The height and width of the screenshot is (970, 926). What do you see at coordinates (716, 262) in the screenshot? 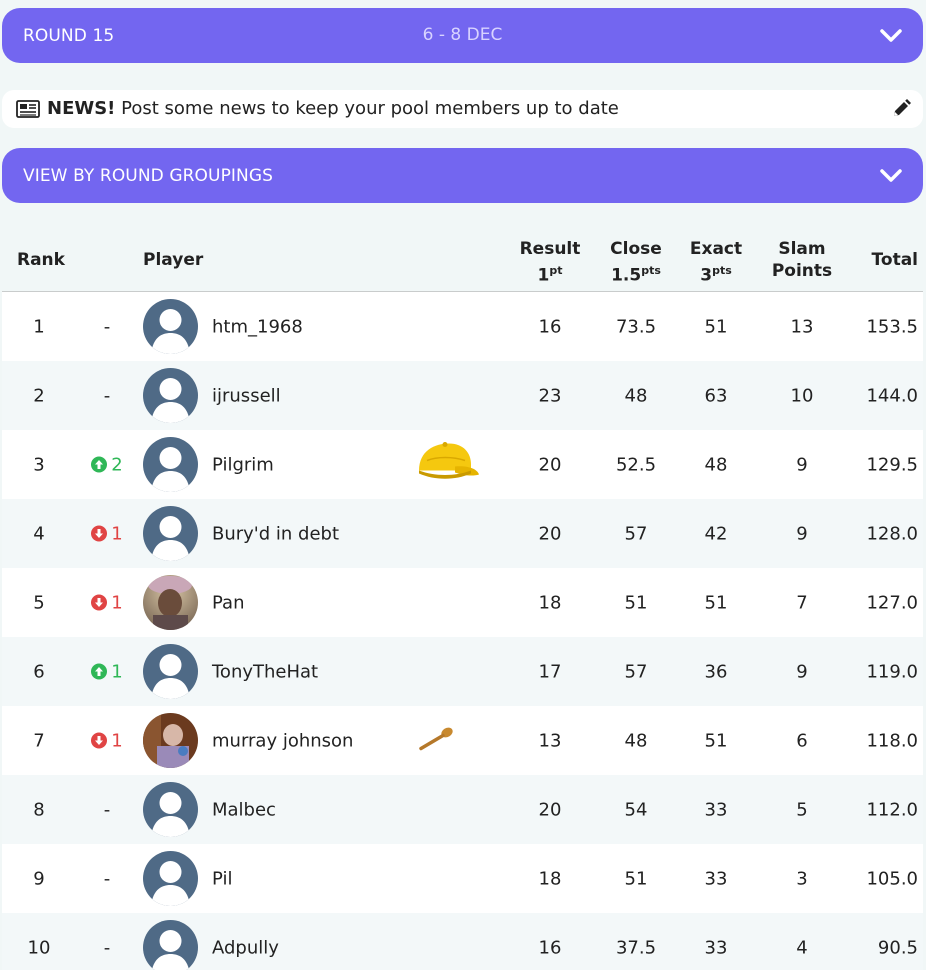
I see `header-exact: Exact 3pts` at bounding box center [716, 262].